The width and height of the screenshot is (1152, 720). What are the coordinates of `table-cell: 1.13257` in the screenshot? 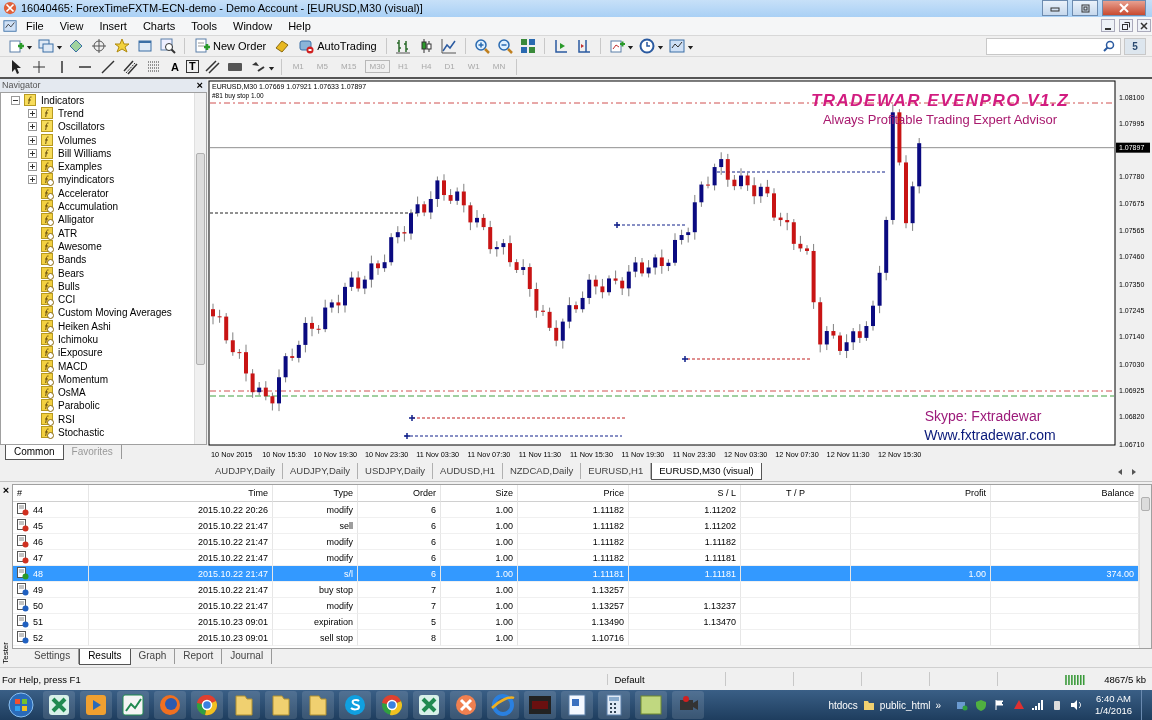 It's located at (607, 605).